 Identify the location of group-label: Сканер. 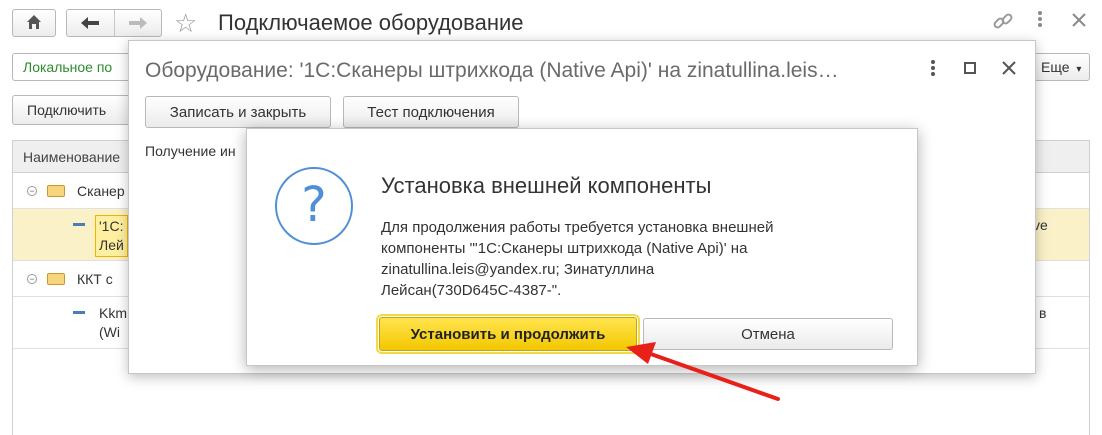
(101, 191).